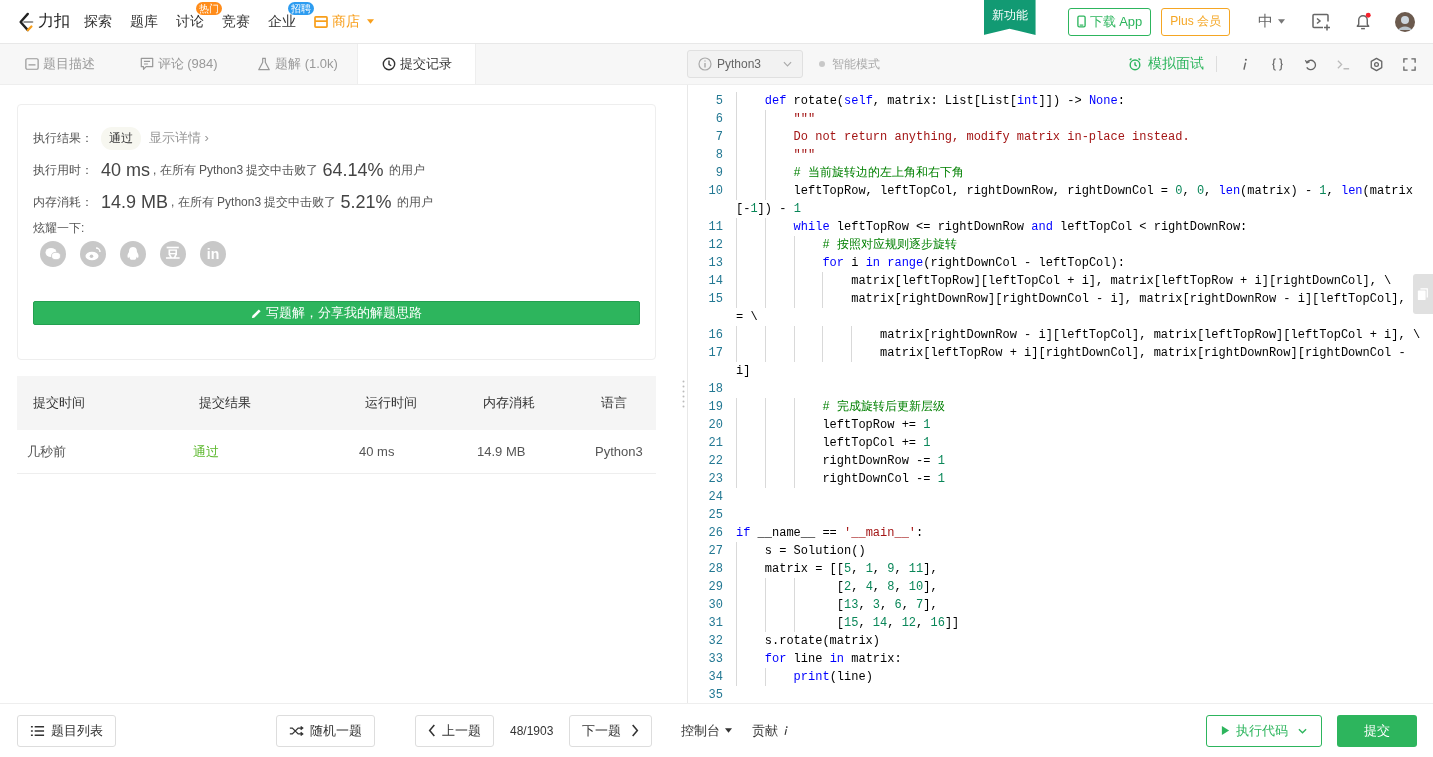 This screenshot has width=1433, height=757. What do you see at coordinates (715, 677) in the screenshot?
I see `line-number: 34` at bounding box center [715, 677].